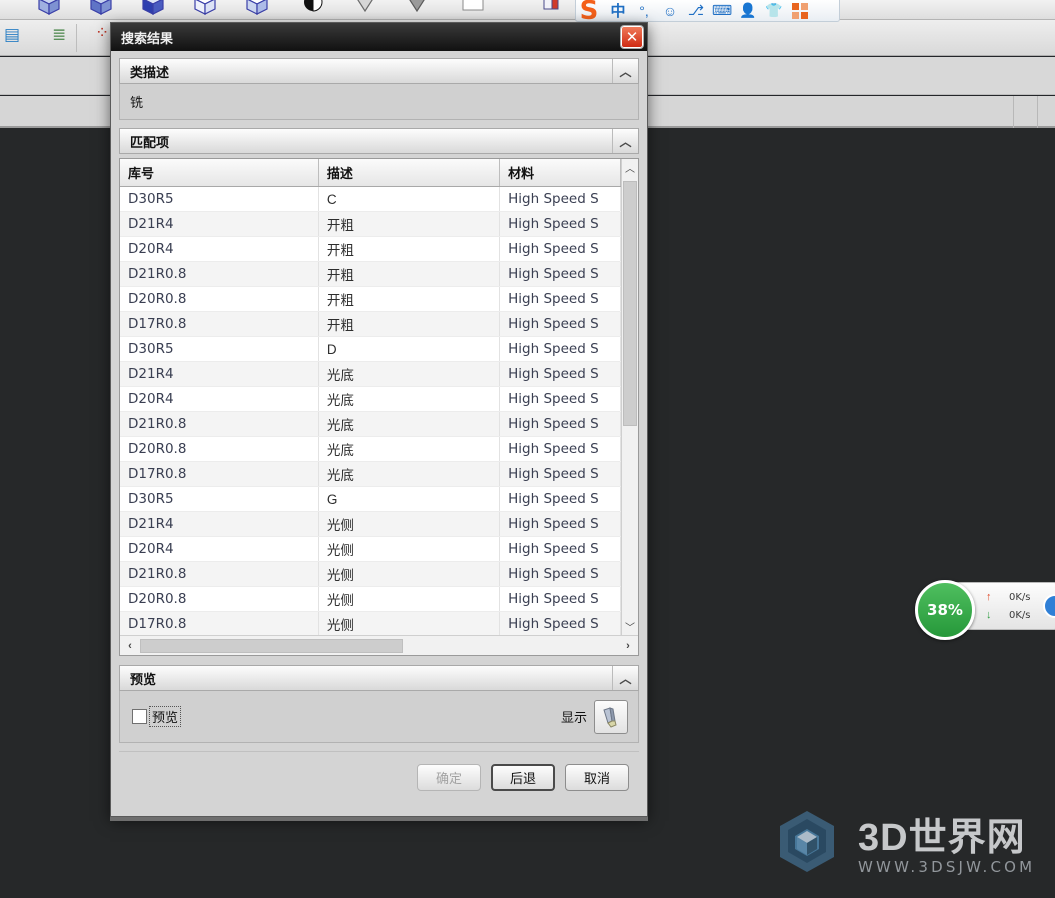  What do you see at coordinates (12, 34) in the screenshot?
I see `layers-icon: ▤` at bounding box center [12, 34].